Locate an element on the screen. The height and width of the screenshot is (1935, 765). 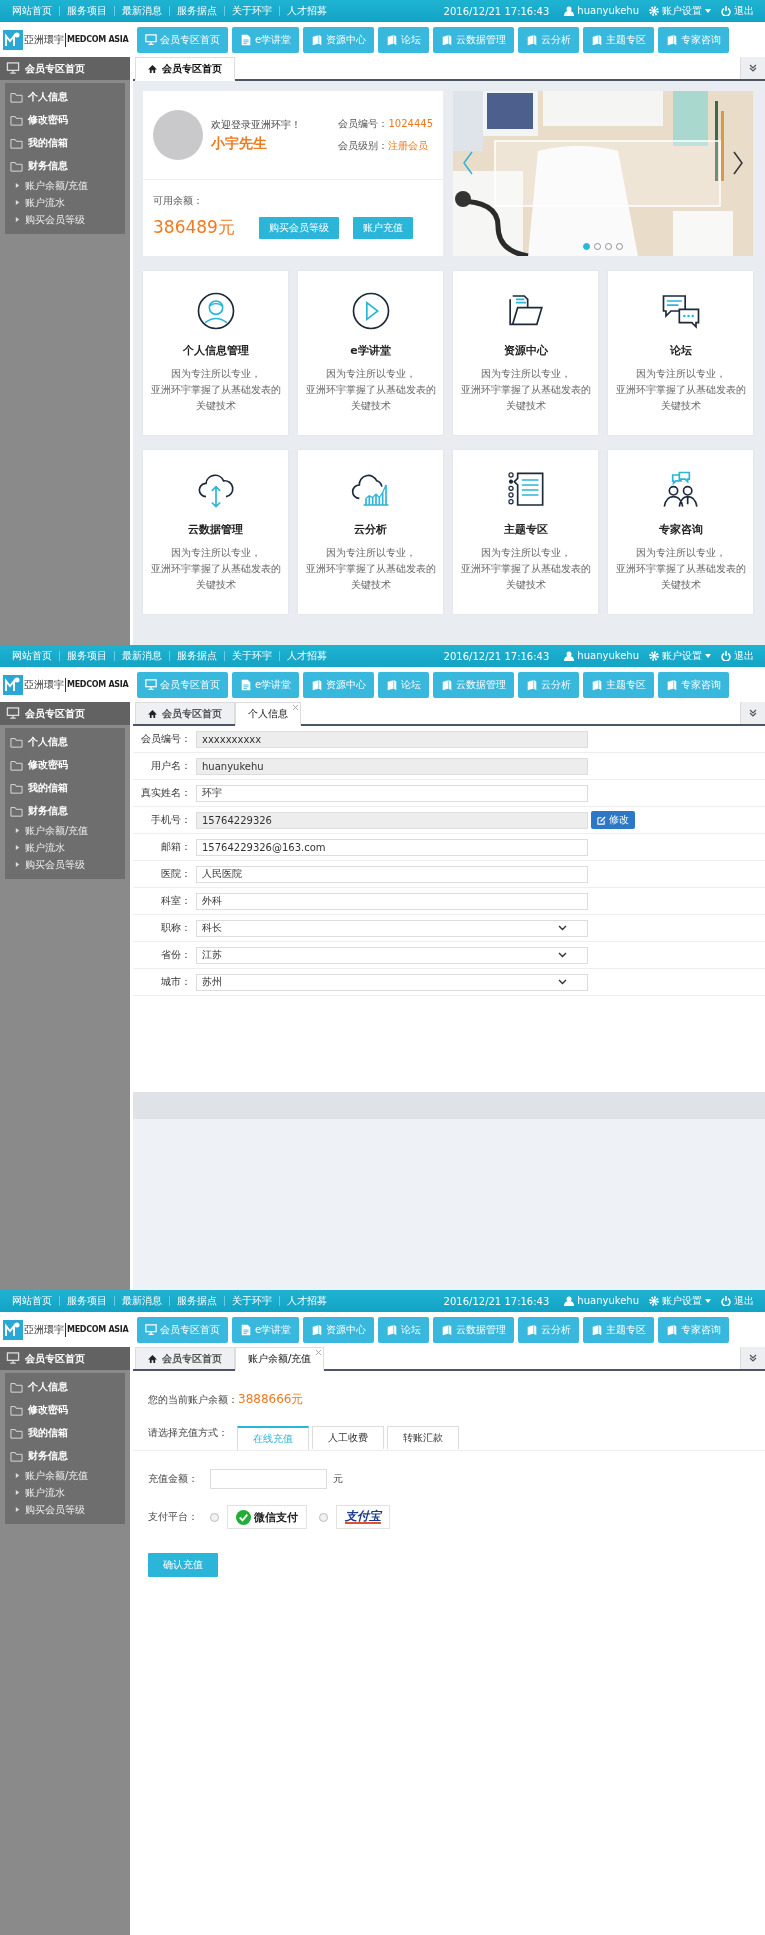
payment-option: 微信支付 is located at coordinates (267, 1517).